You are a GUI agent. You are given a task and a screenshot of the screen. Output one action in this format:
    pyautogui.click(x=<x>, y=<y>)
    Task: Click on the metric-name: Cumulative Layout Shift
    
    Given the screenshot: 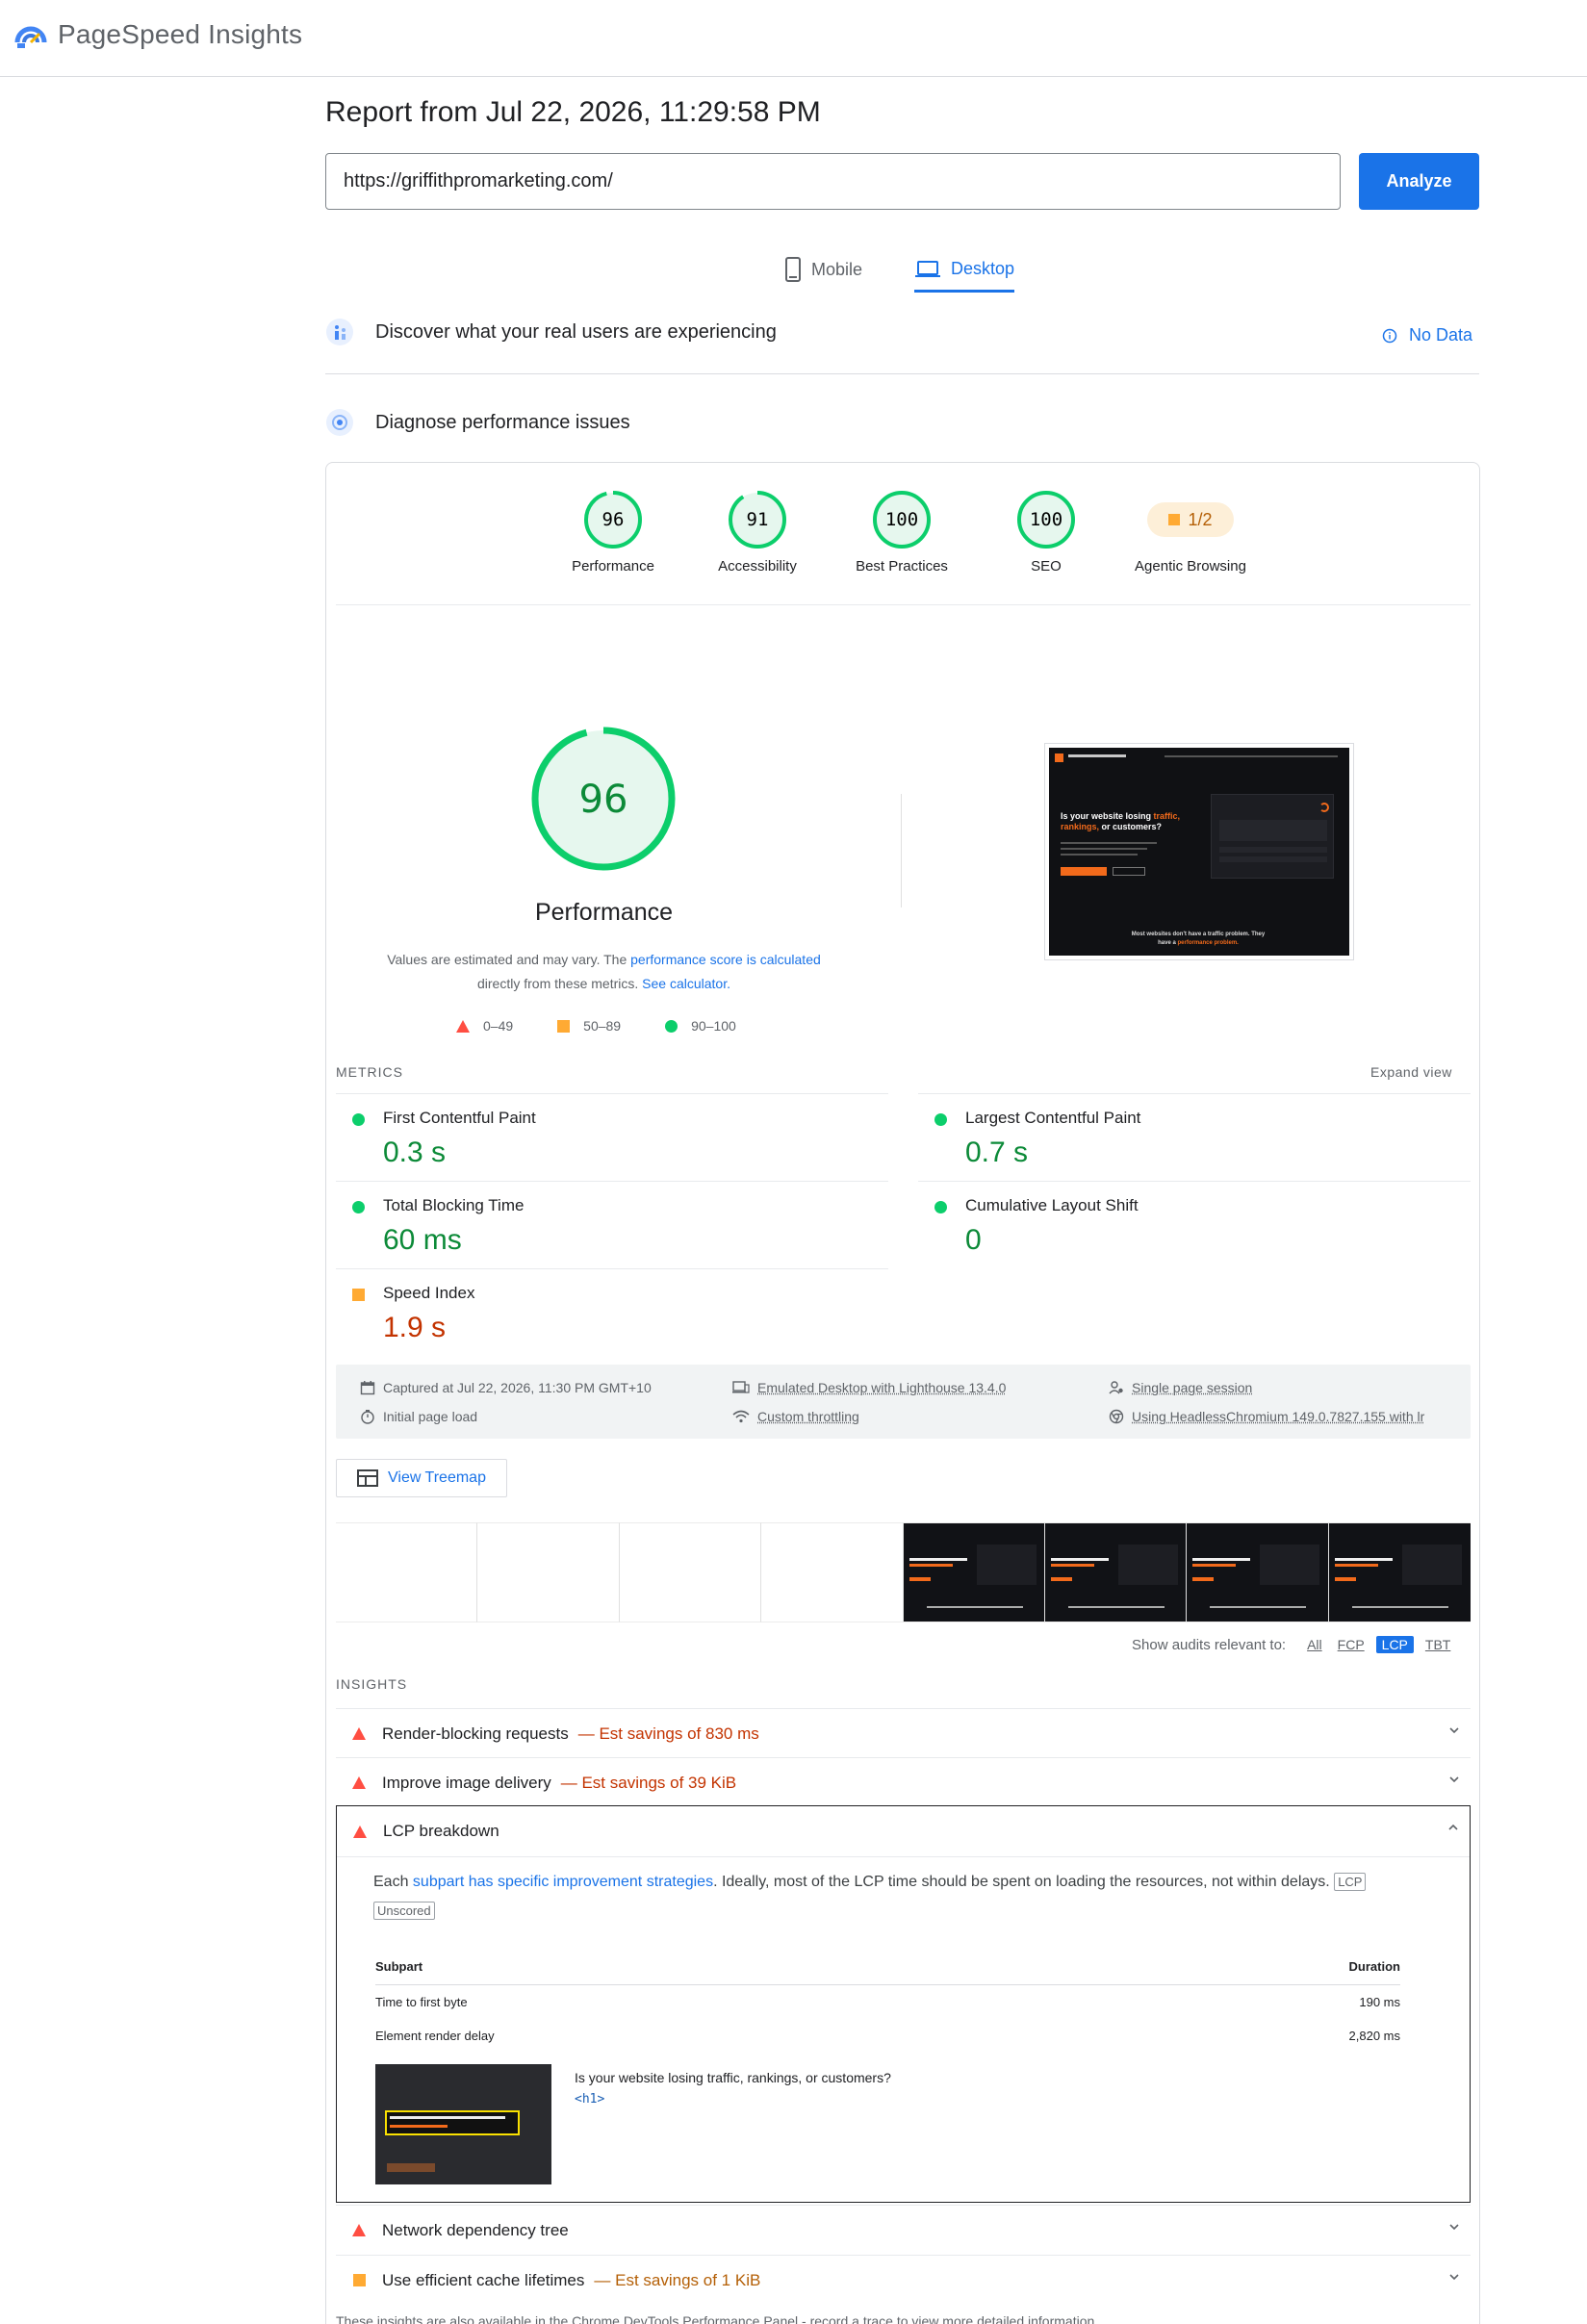 What is the action you would take?
    pyautogui.click(x=1052, y=1205)
    